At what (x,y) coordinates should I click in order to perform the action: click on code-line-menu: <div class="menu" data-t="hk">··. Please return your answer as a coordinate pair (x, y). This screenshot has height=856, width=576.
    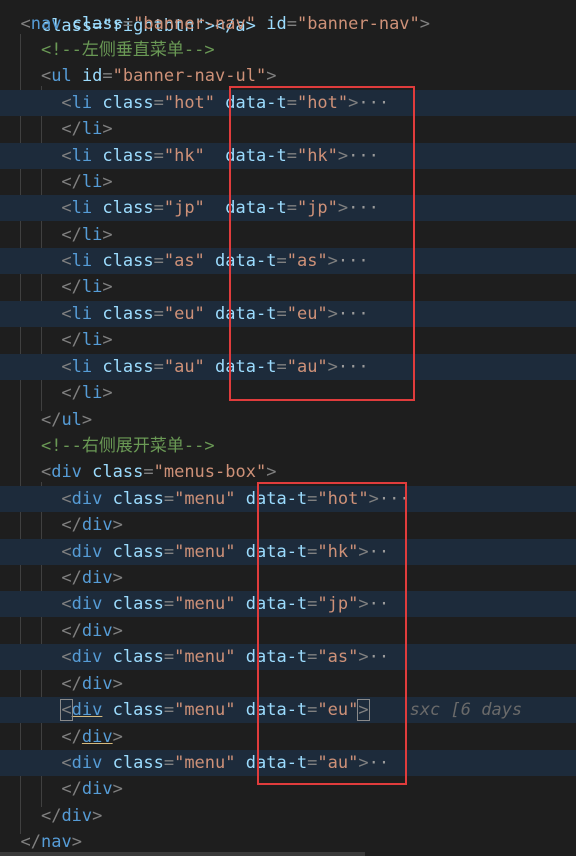
    Looking at the image, I should click on (288, 552).